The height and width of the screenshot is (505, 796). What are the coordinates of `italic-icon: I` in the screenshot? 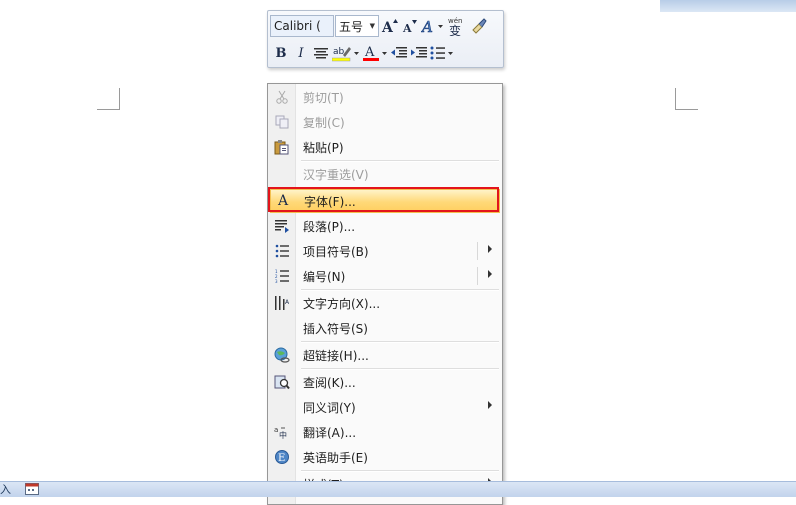 It's located at (301, 53).